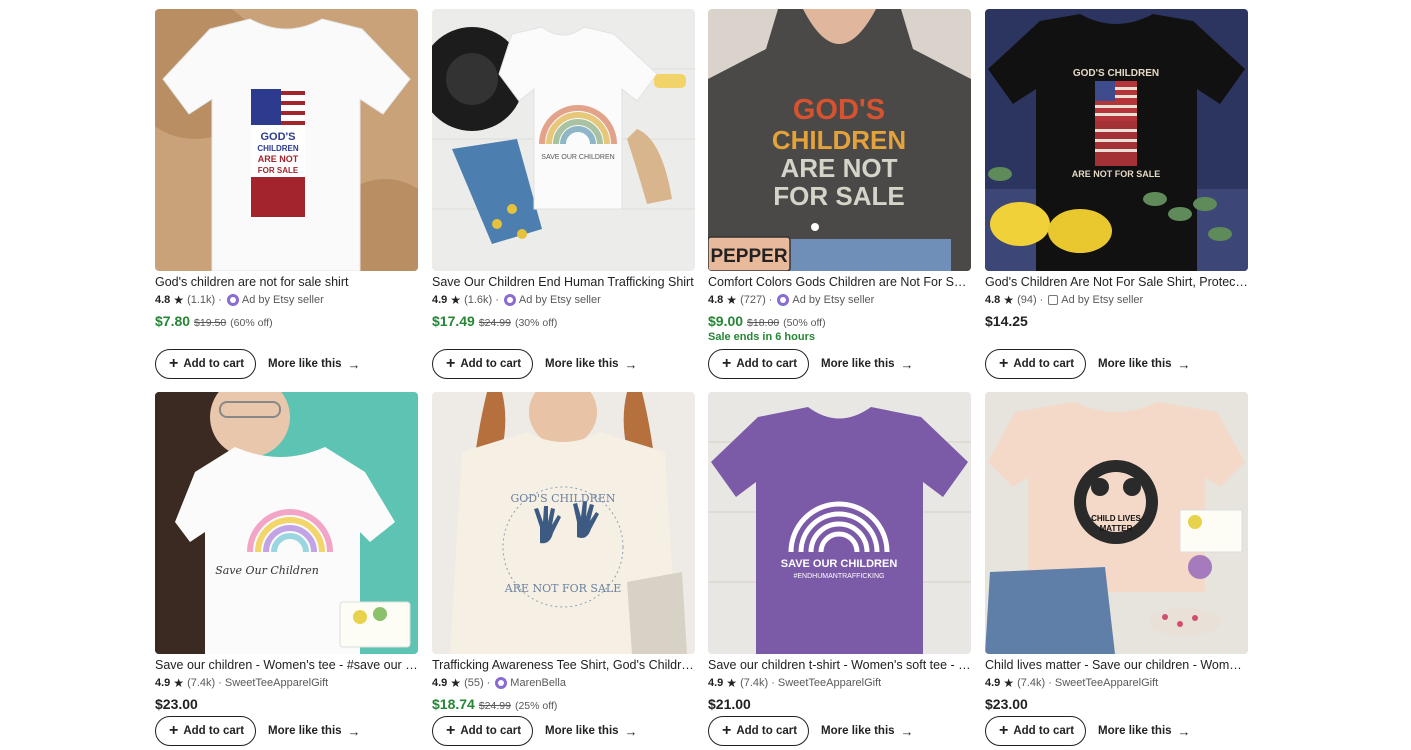  Describe the element at coordinates (563, 140) in the screenshot. I see `listing-image: SAVE OUR CHILDREN` at that location.